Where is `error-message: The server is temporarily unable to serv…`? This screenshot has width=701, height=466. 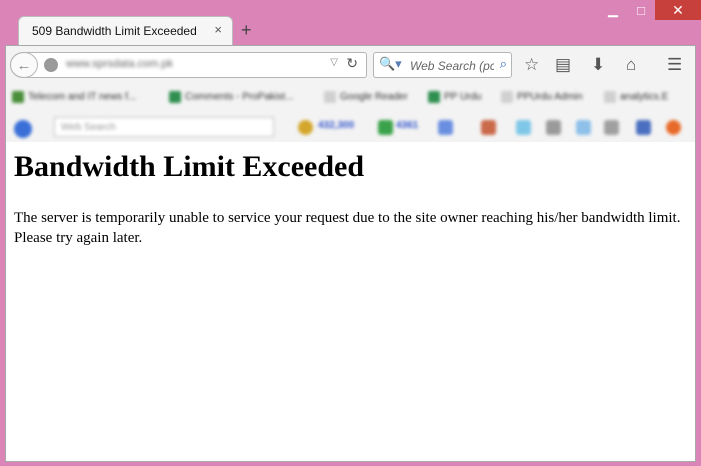
error-message: The server is temporarily unable to serv… is located at coordinates (347, 228).